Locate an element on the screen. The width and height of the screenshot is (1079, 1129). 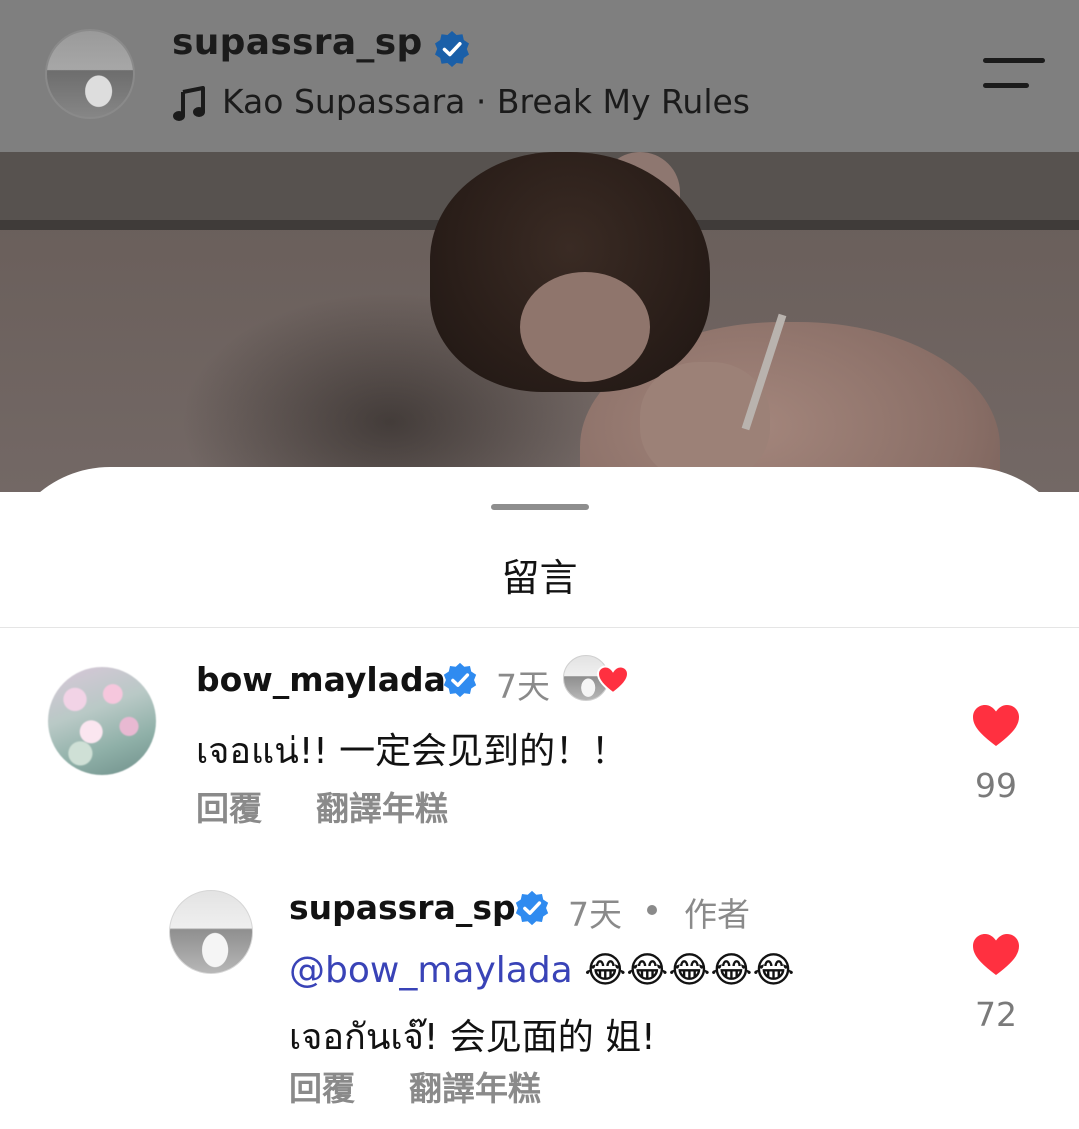
sheet-title: 留言 is located at coordinates (539, 578).